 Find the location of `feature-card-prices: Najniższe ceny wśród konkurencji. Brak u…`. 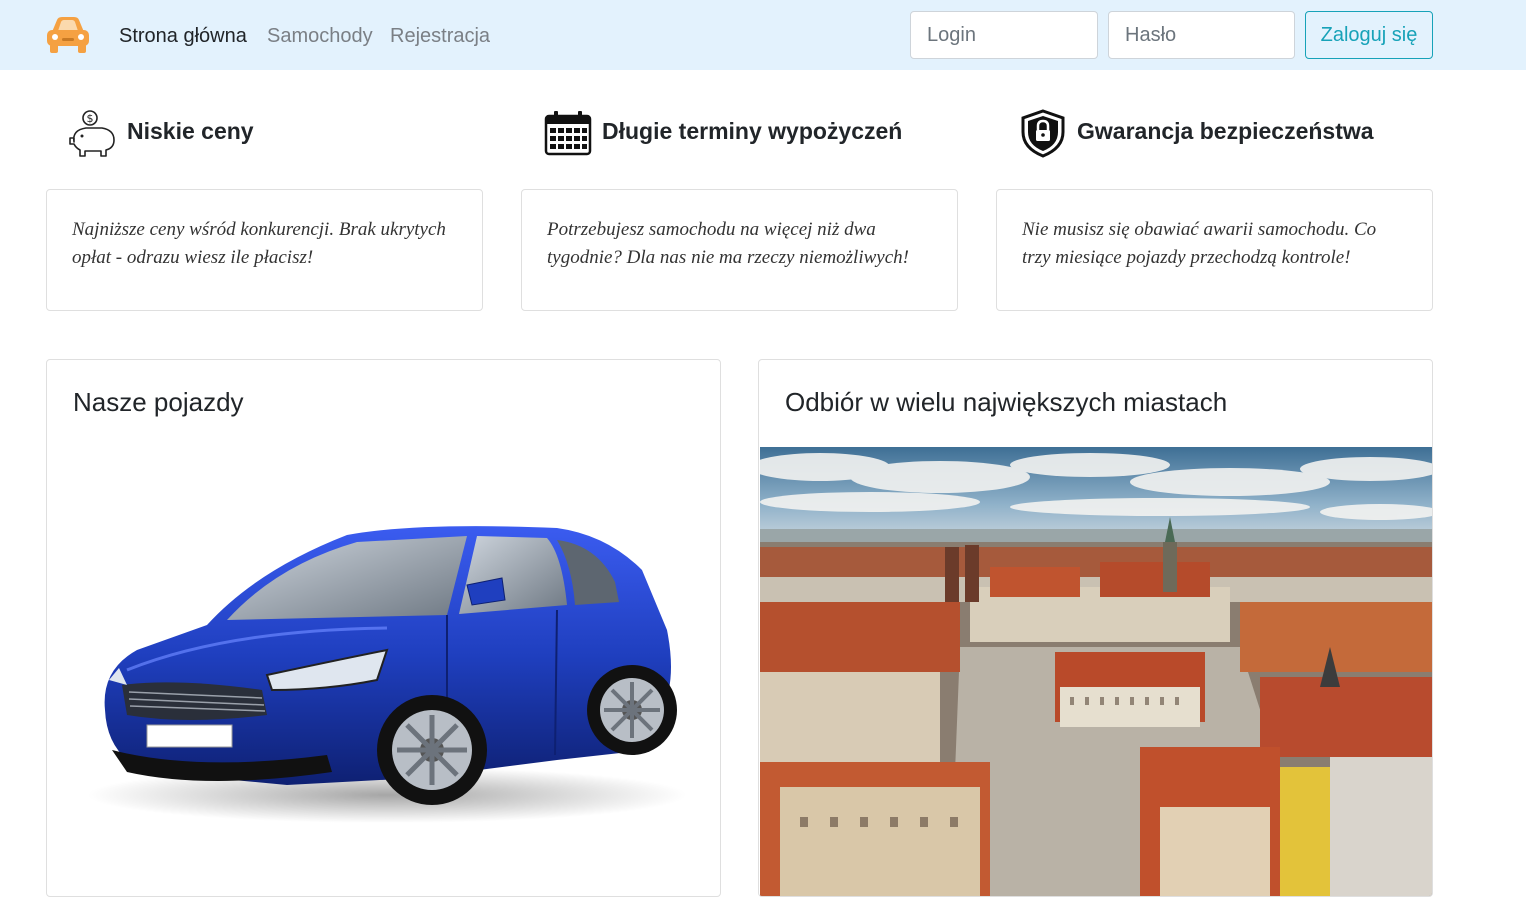

feature-card-prices: Najniższe ceny wśród konkurencji. Brak u… is located at coordinates (264, 250).